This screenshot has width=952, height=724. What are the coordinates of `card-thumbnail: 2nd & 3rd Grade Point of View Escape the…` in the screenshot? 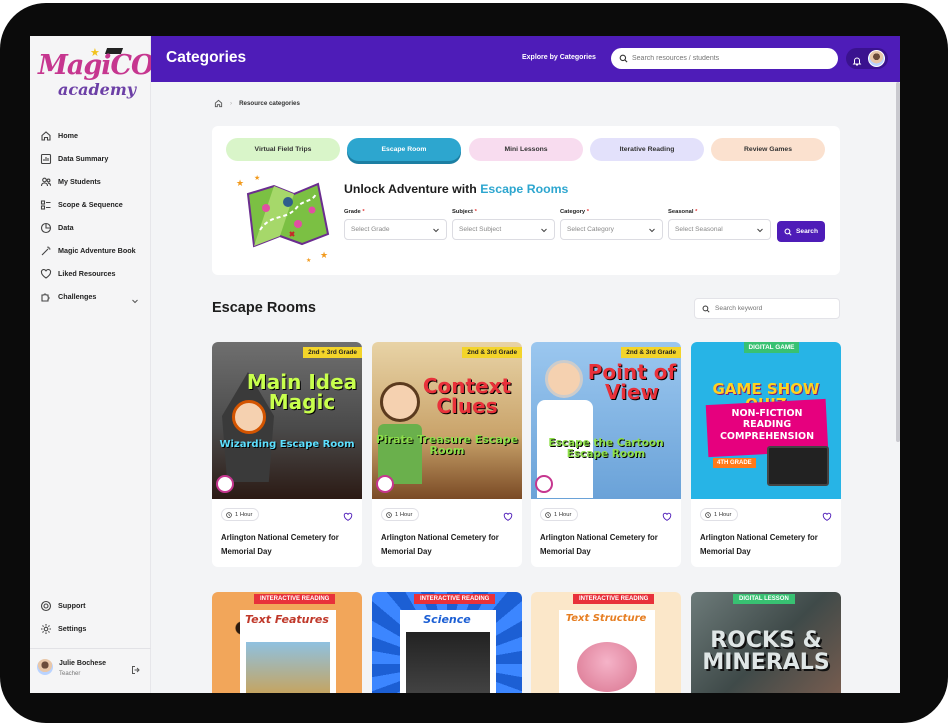 It's located at (606, 420).